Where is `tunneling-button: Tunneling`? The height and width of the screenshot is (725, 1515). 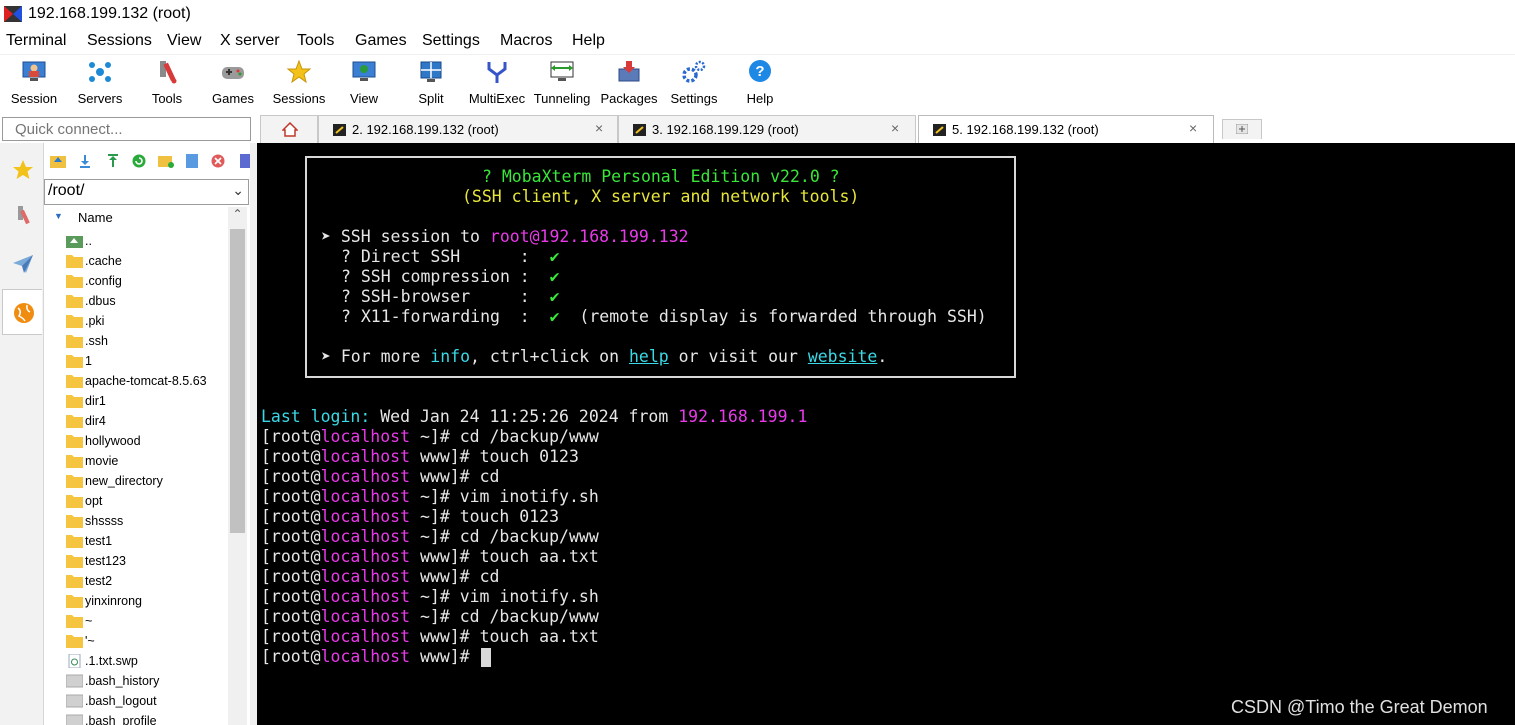
tunneling-button: Tunneling is located at coordinates (562, 83).